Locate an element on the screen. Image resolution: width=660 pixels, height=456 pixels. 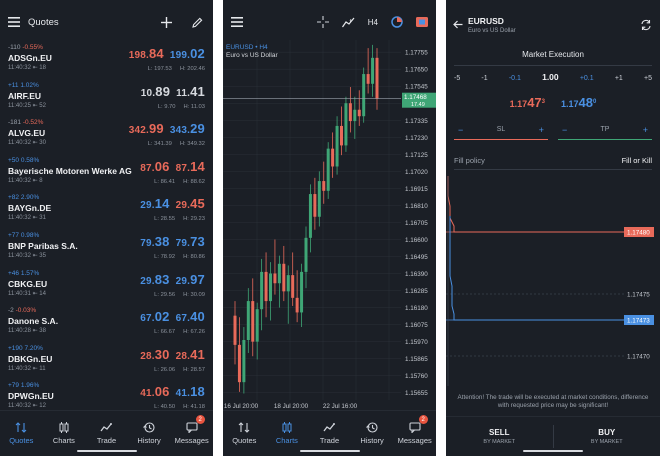
volume-step-button: +0.1 is located at coordinates (587, 78).